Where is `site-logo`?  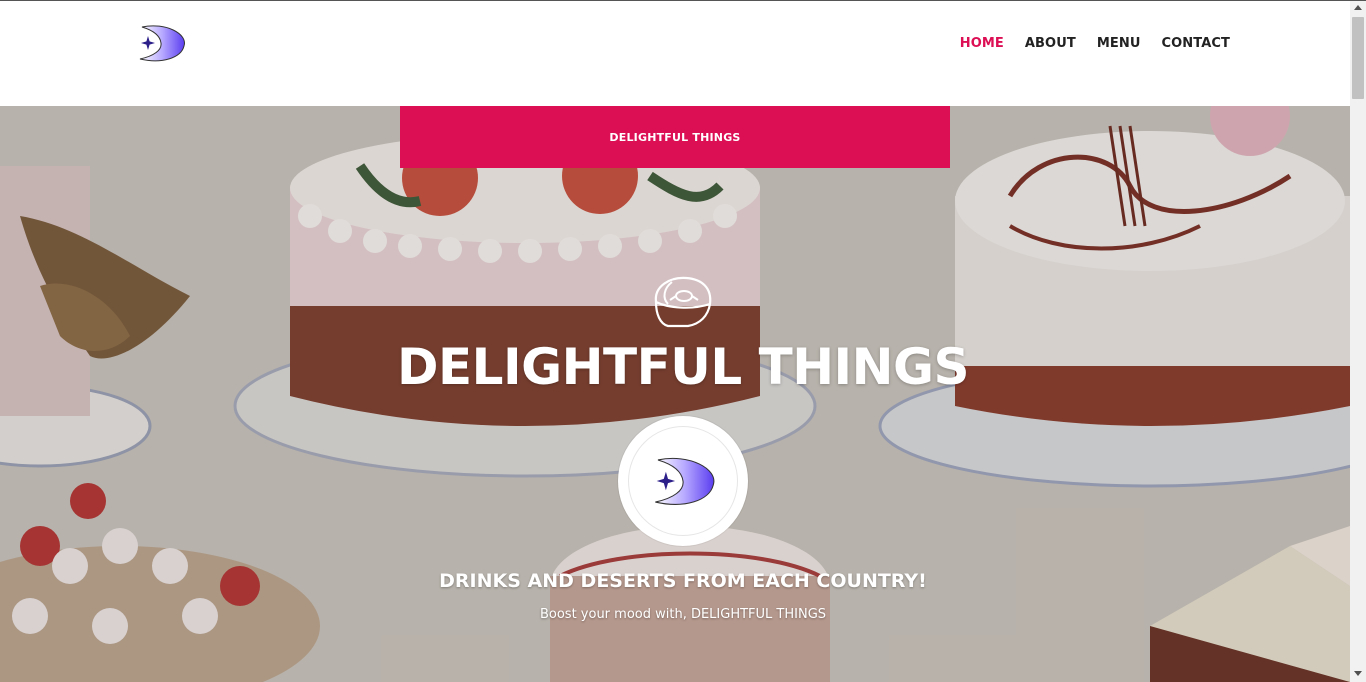 site-logo is located at coordinates (161, 43).